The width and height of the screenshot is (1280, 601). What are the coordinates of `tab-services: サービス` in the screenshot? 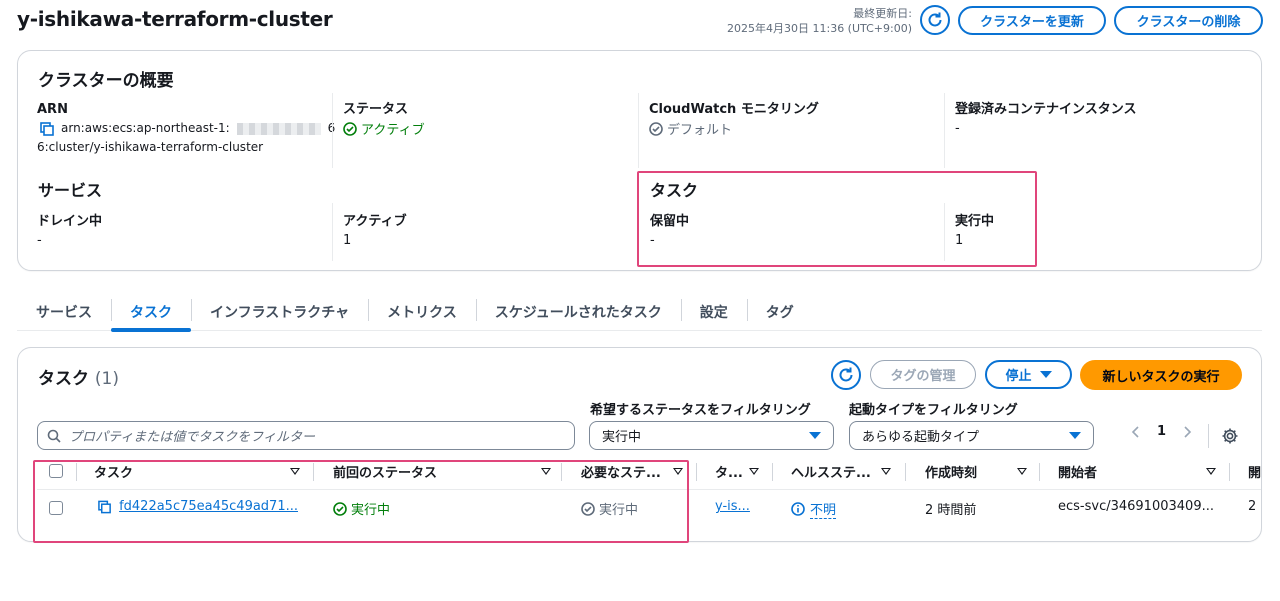 It's located at (64, 311).